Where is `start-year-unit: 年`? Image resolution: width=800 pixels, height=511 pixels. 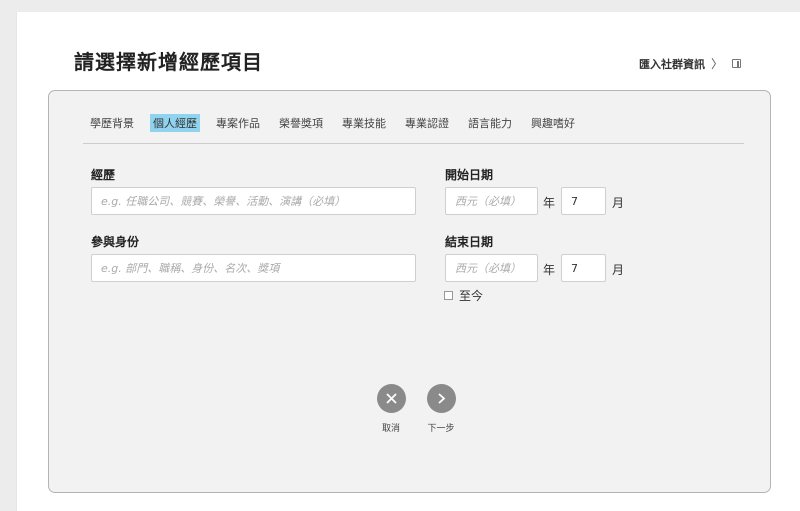
start-year-unit: 年 is located at coordinates (549, 203).